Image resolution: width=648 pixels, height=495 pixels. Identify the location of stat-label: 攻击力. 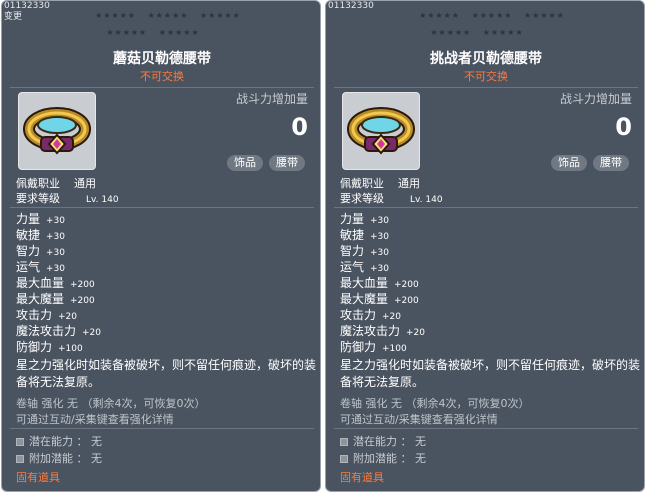
(358, 315).